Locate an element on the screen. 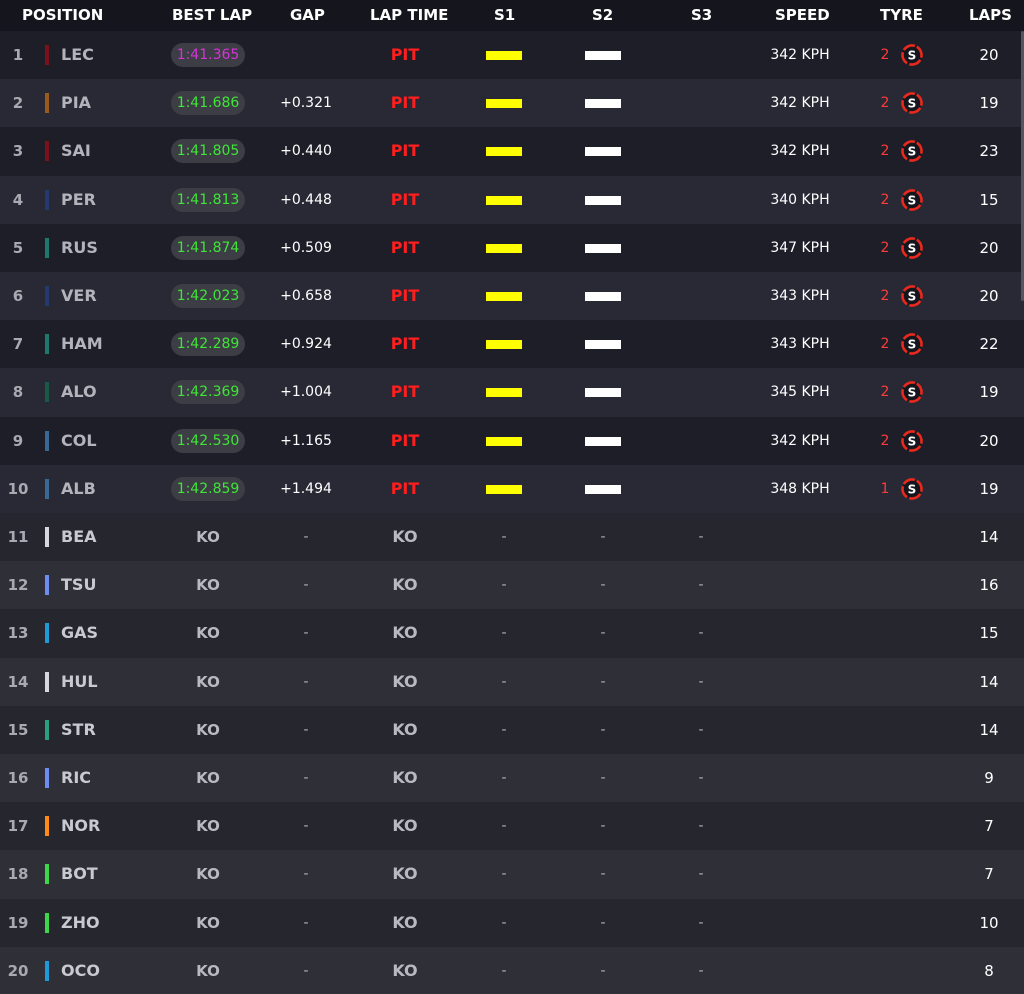 Image resolution: width=1024 pixels, height=994 pixels. table-row: 5 RUS 1:41.874 +0.509 PIT 347 KPH 2 S 20 is located at coordinates (512, 247).